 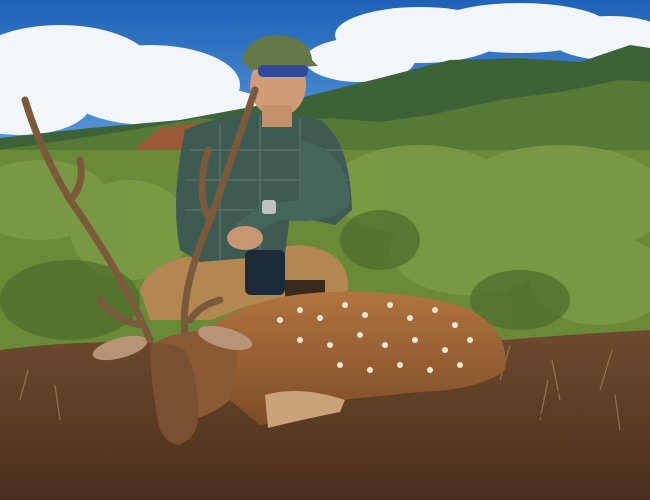 What do you see at coordinates (269, 207) in the screenshot?
I see `wristwatch` at bounding box center [269, 207].